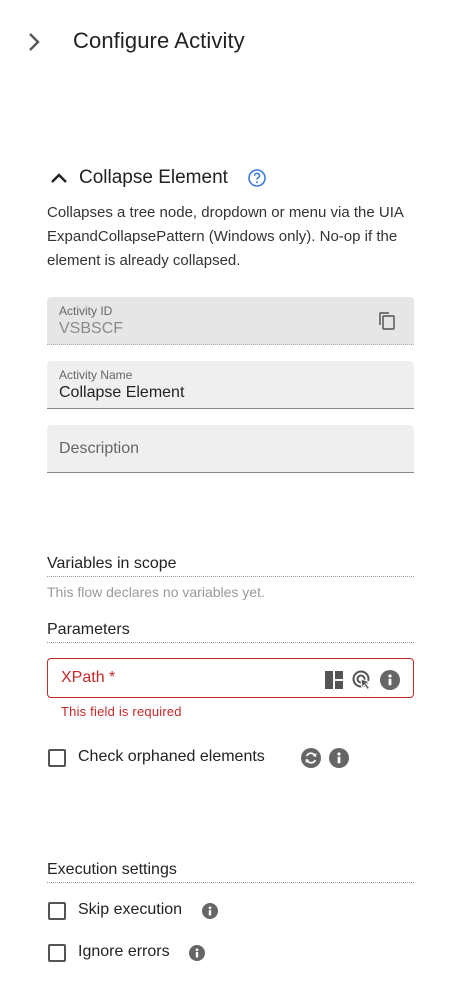 This screenshot has height=1000, width=470. What do you see at coordinates (230, 678) in the screenshot?
I see `xpath-field: XPath *` at bounding box center [230, 678].